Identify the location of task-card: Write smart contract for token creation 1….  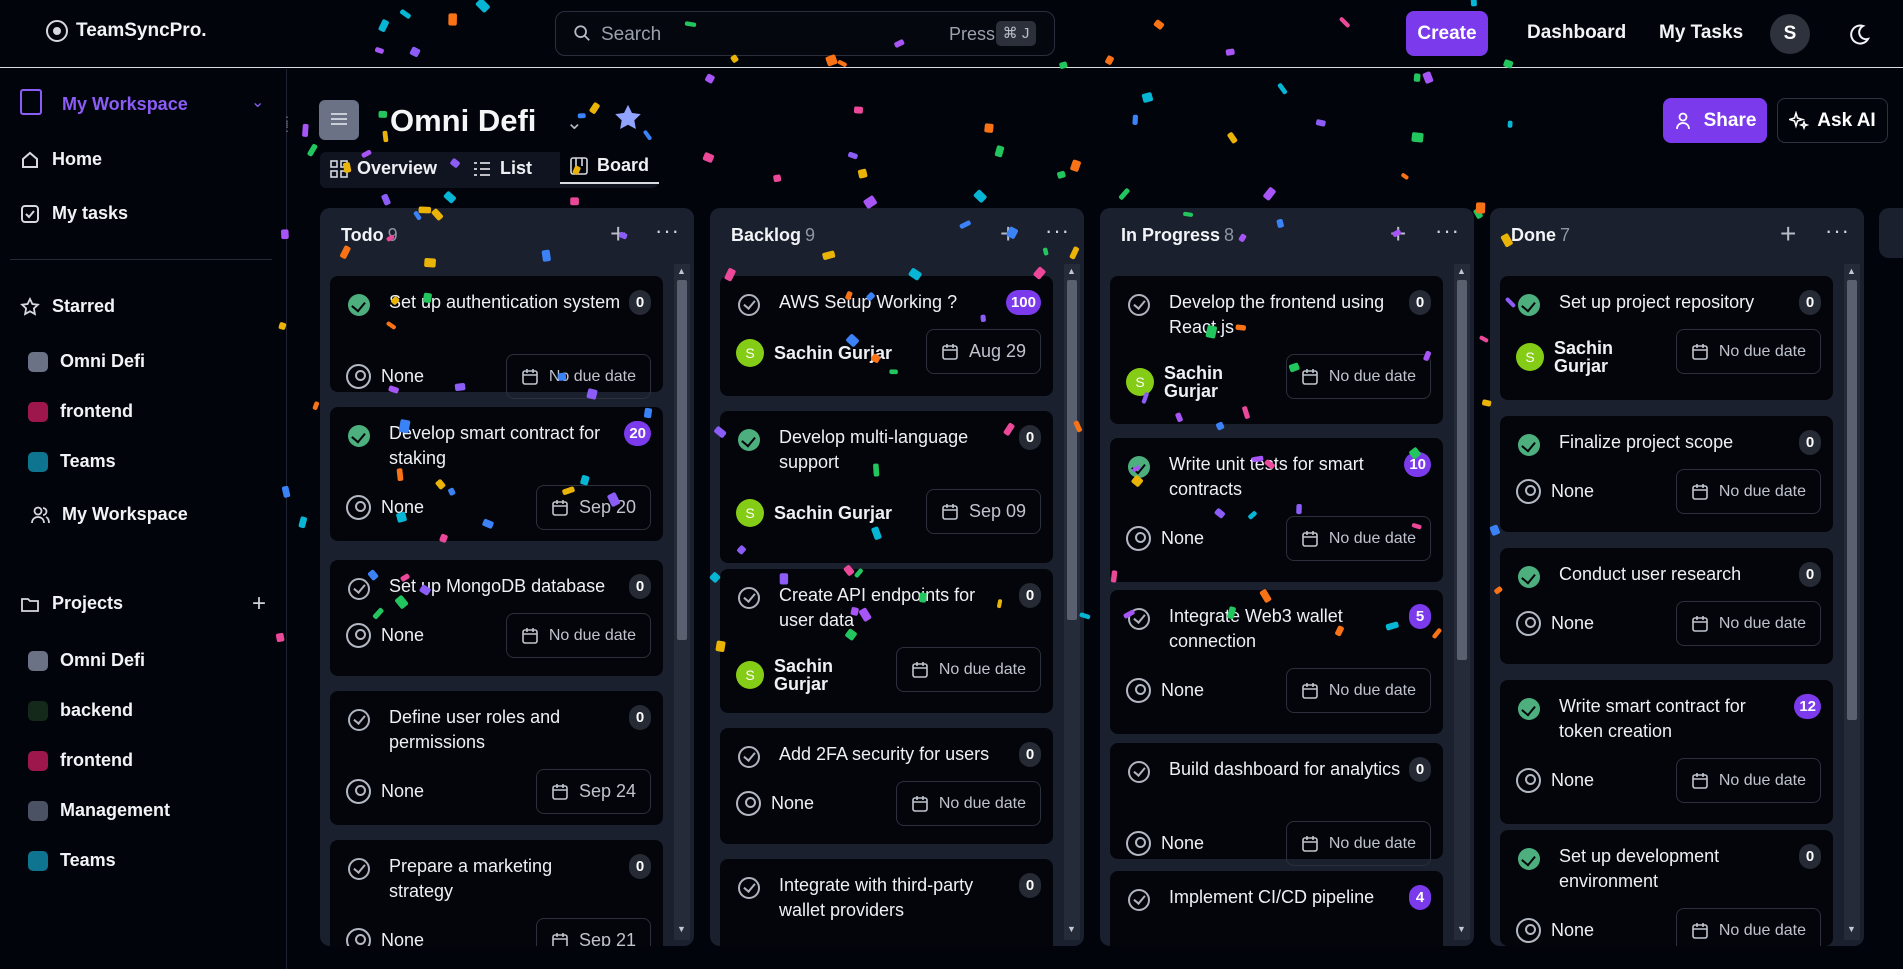
(1666, 752).